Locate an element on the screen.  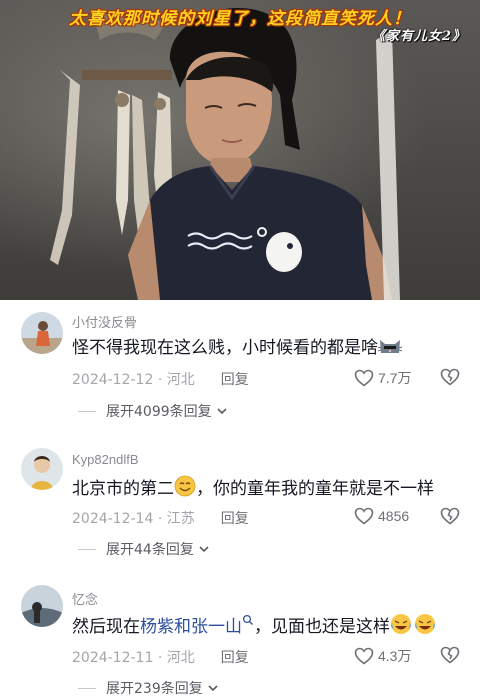
comment-username: 忆念 is located at coordinates (85, 598).